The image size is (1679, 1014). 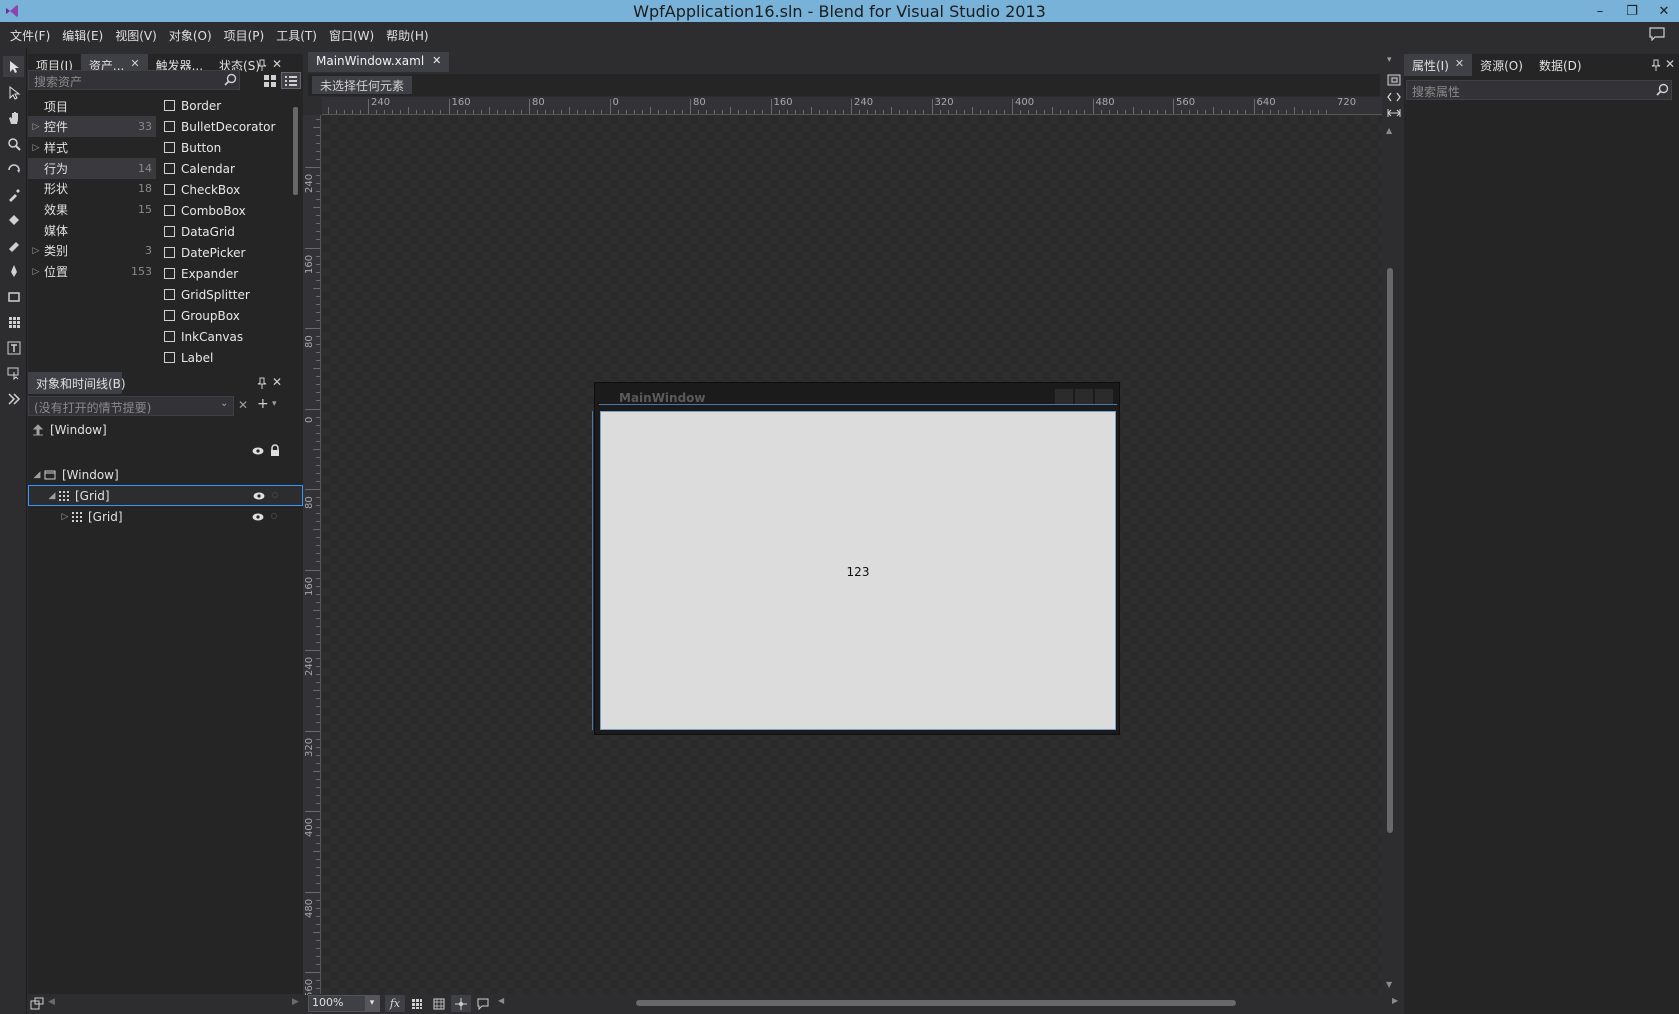 I want to click on fx-effects-icon: fx, so click(x=395, y=1003).